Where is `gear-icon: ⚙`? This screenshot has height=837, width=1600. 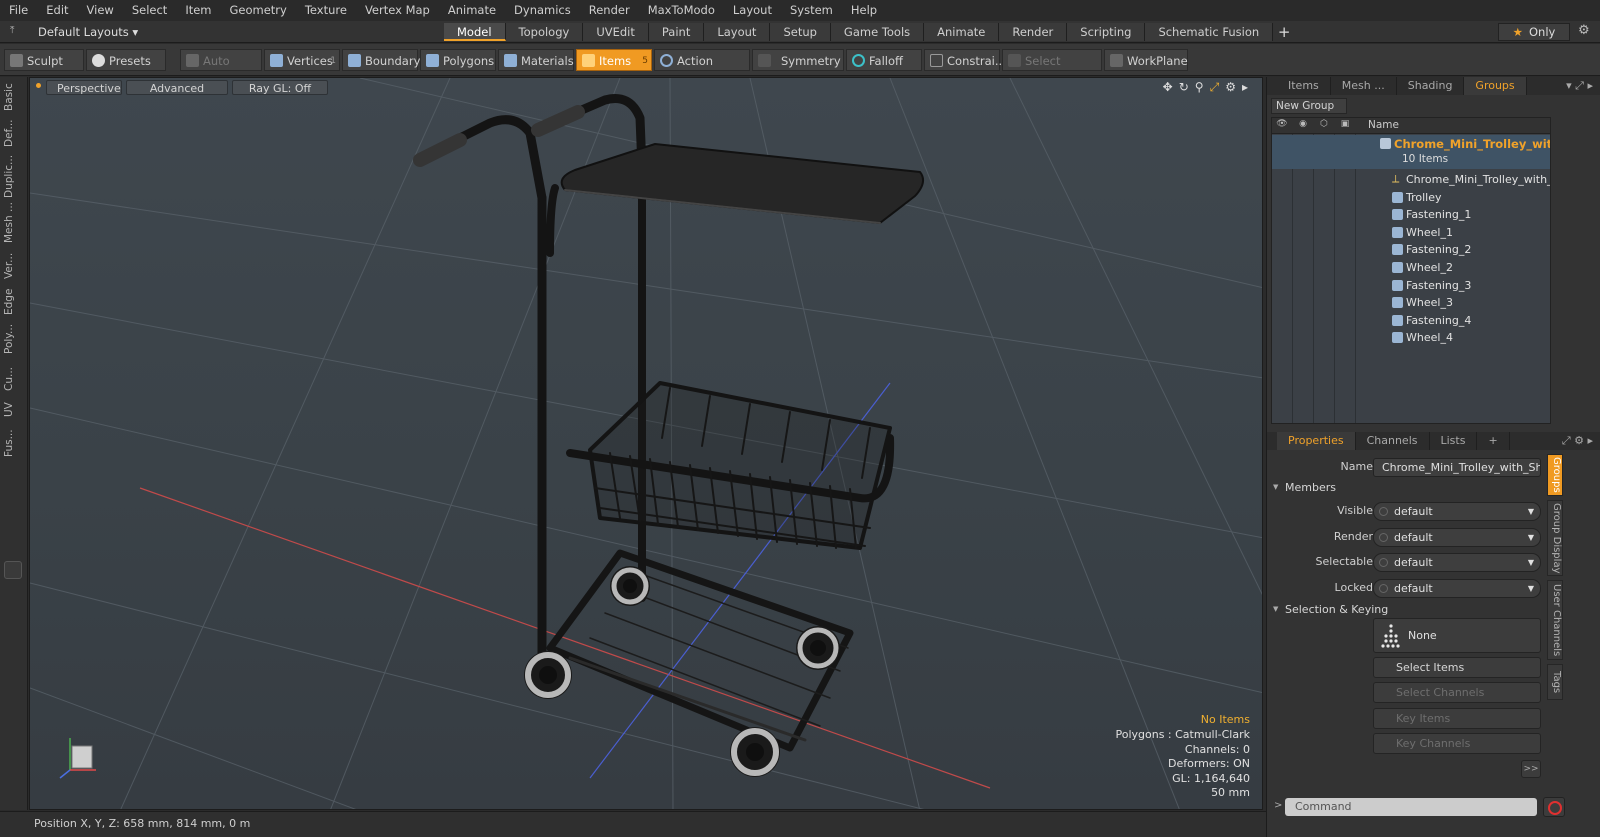 gear-icon: ⚙ is located at coordinates (1584, 30).